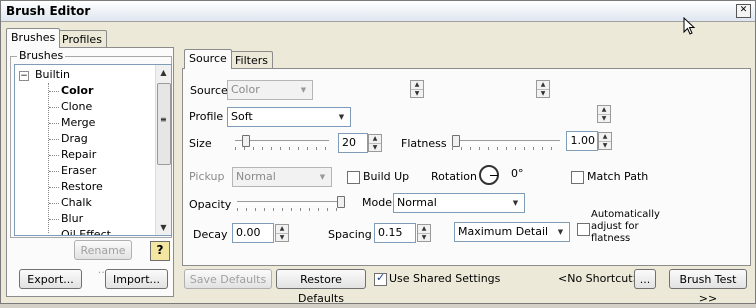  I want to click on tree-item-drag: Drag, so click(74, 139).